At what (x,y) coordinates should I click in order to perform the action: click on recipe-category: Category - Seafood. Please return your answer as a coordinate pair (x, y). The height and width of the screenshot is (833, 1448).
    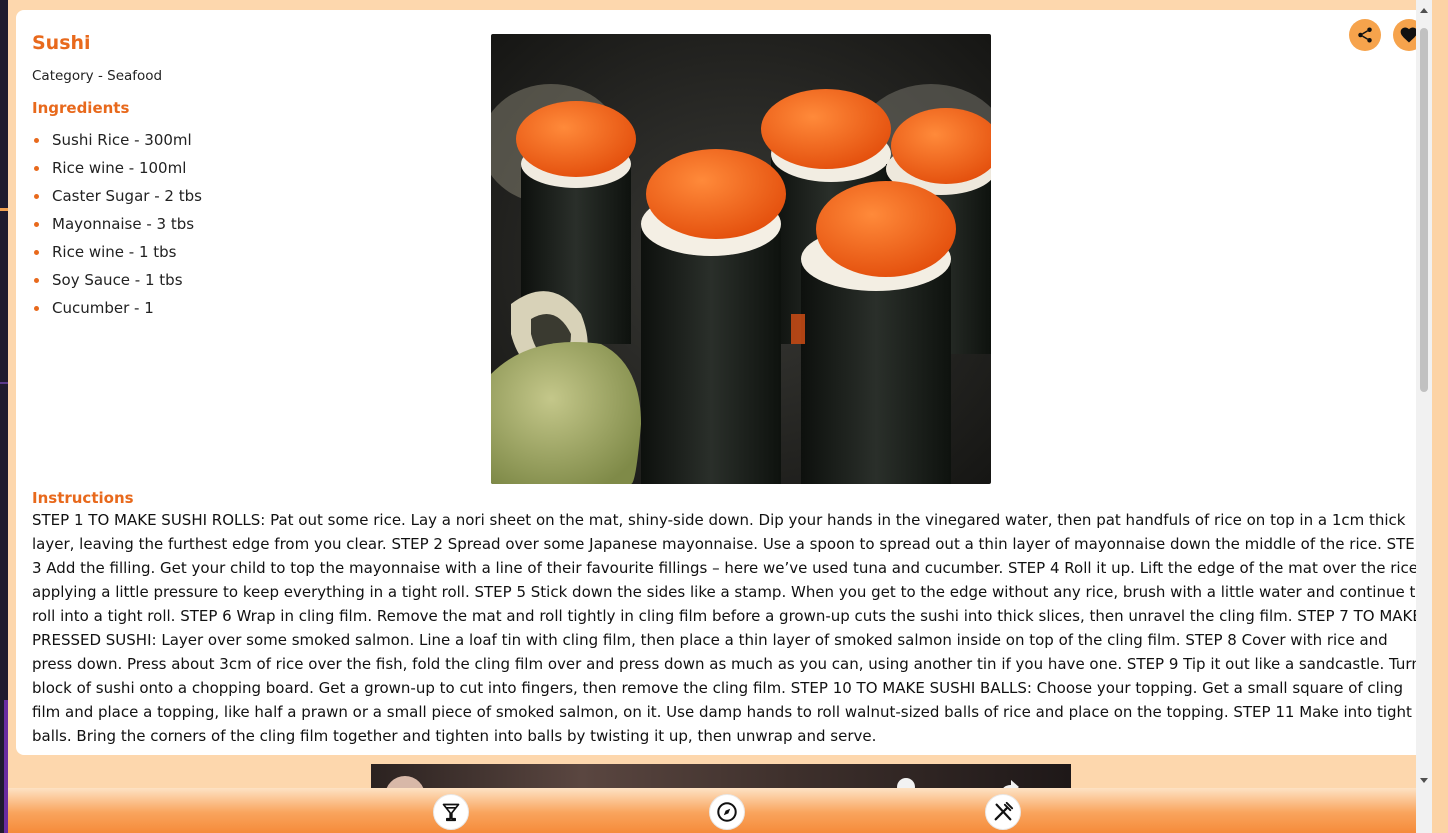
    Looking at the image, I should click on (97, 76).